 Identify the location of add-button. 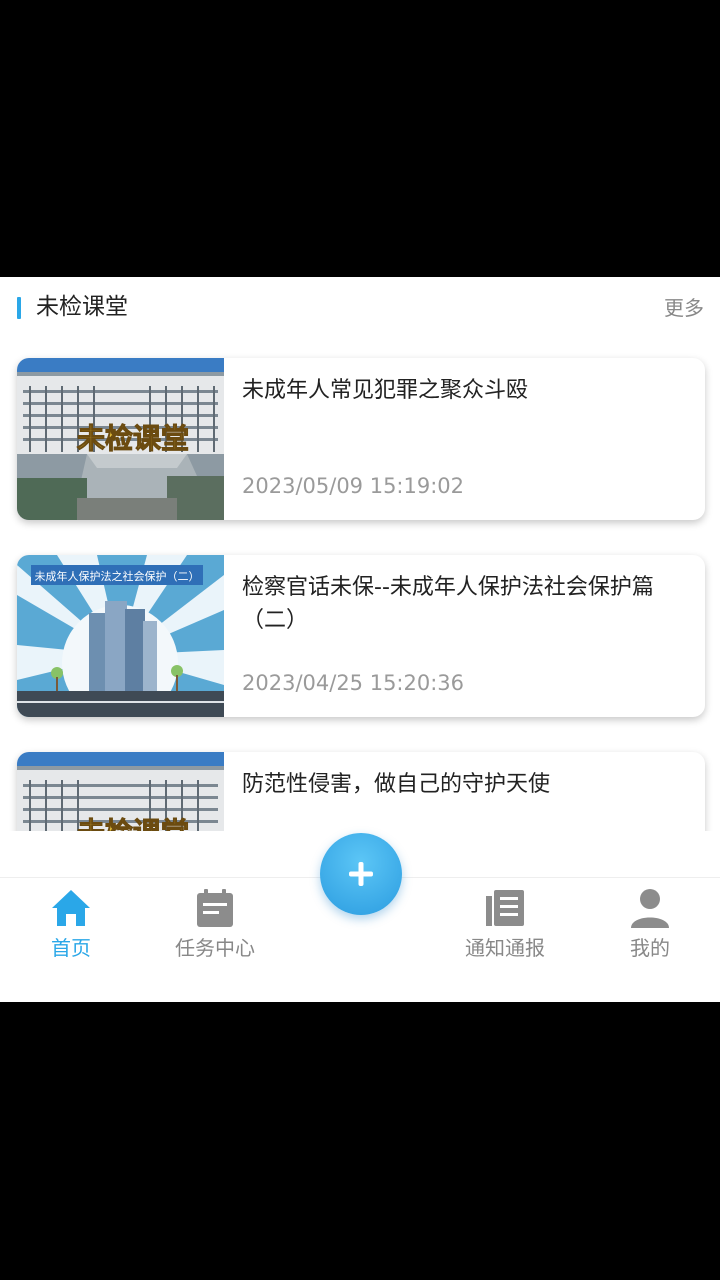
(361, 874).